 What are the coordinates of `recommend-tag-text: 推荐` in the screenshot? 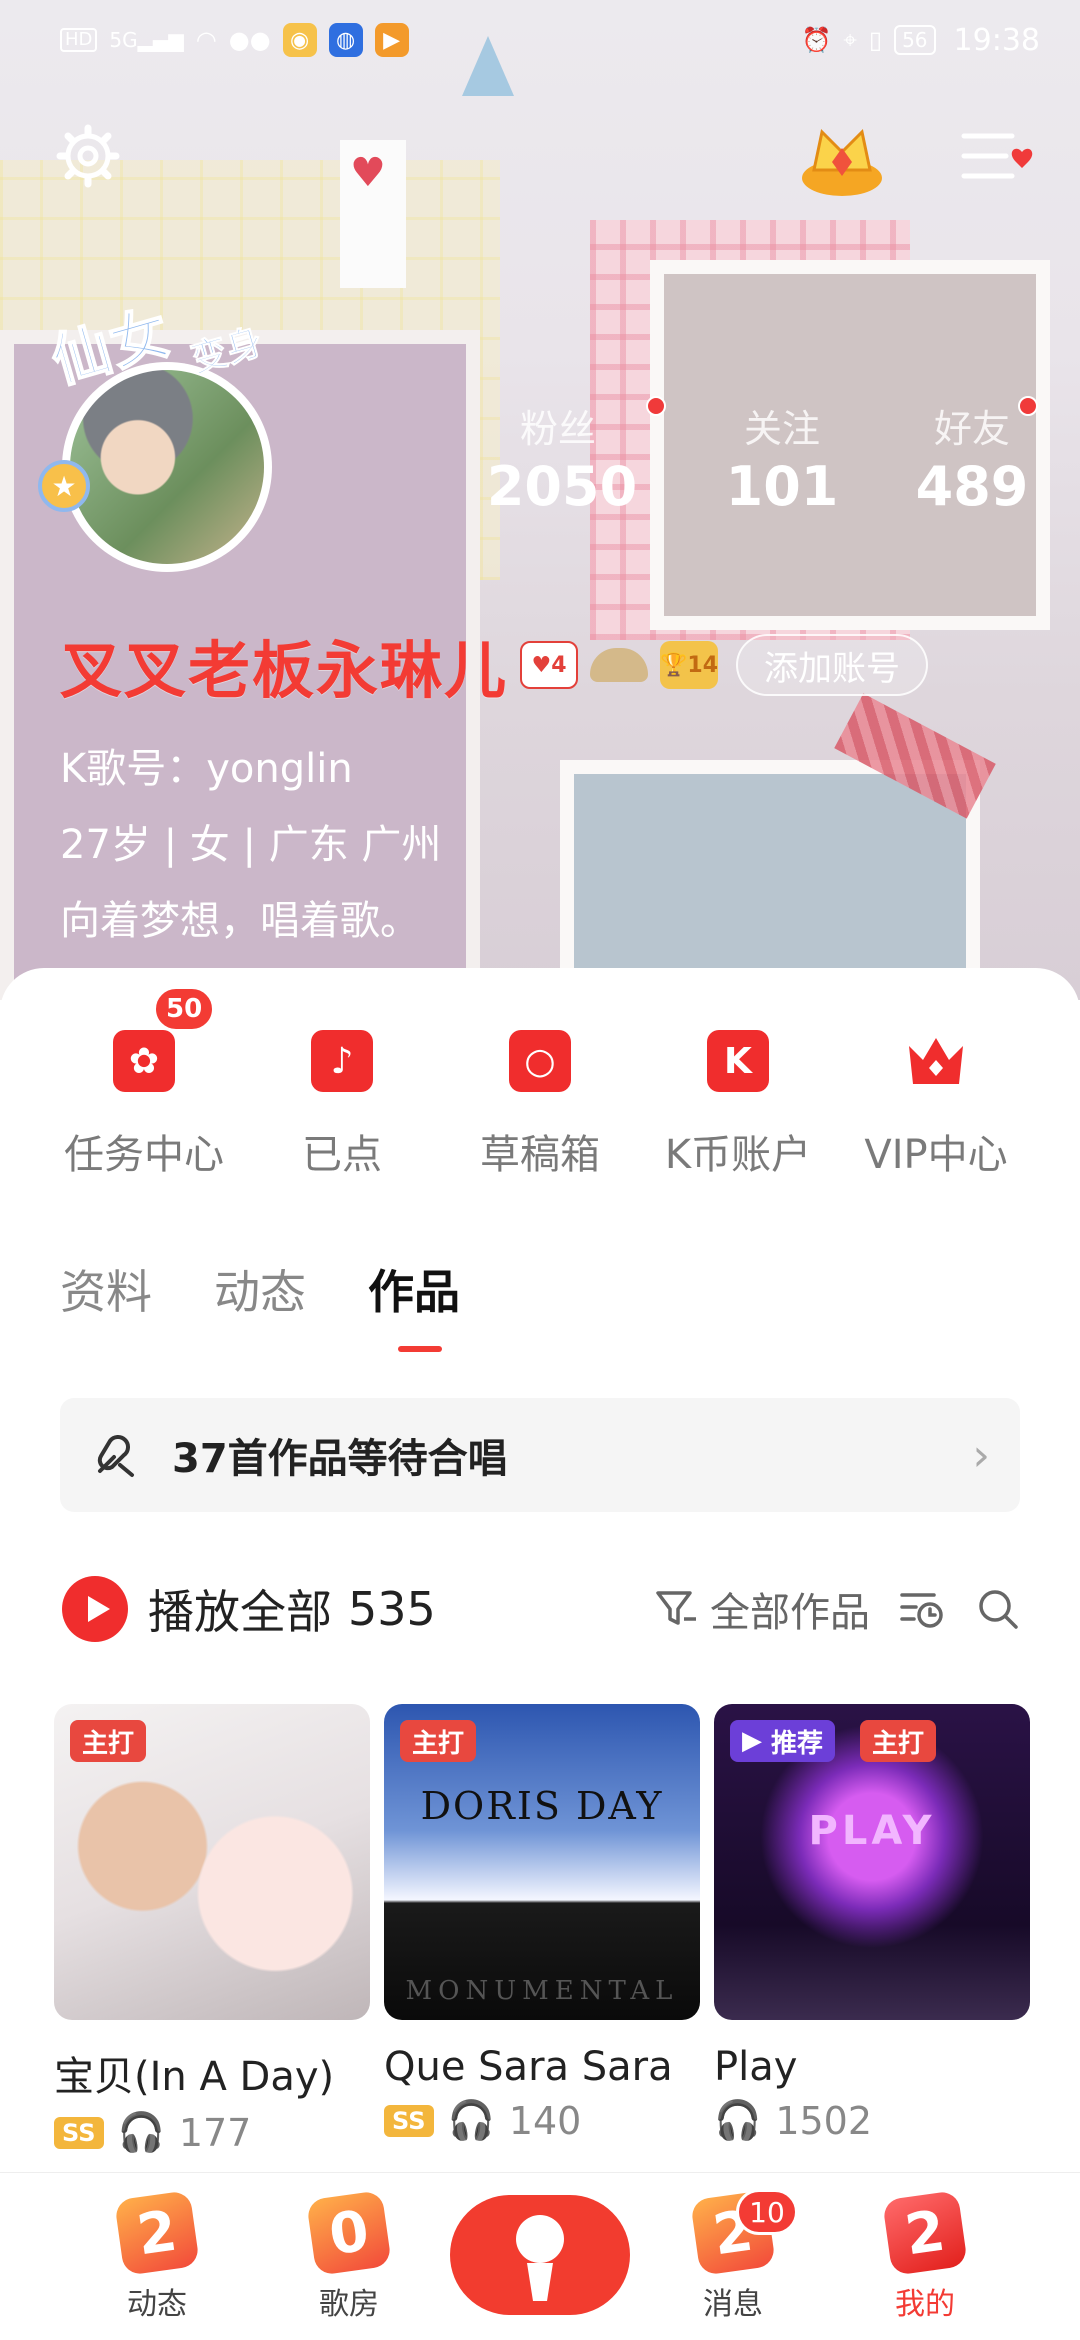 It's located at (797, 1743).